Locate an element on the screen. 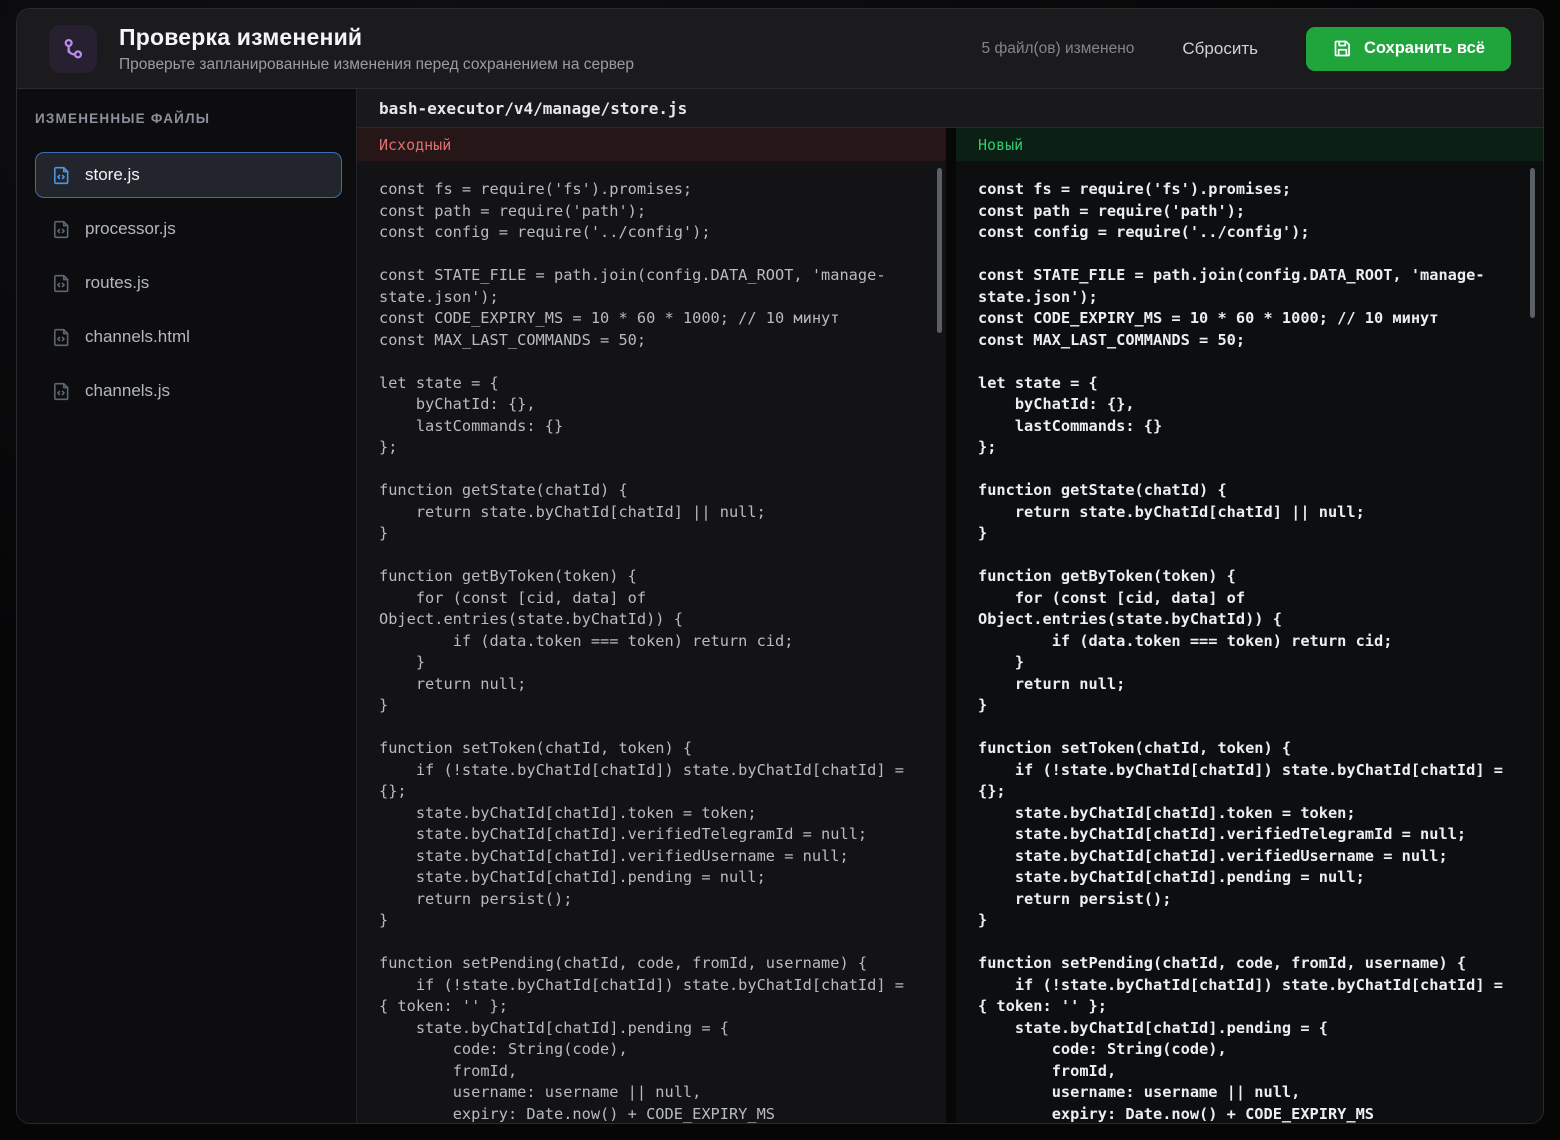 Image resolution: width=1560 pixels, height=1140 pixels. sidebar-item-processor-js: processor.js is located at coordinates (188, 229).